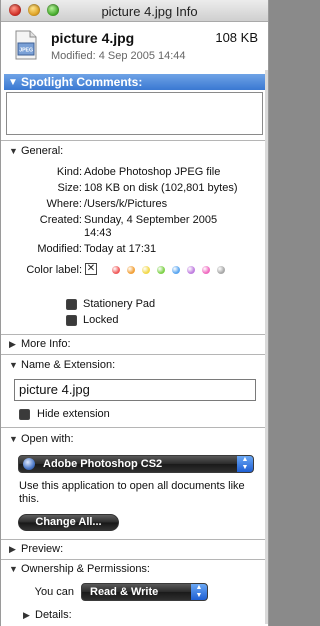  Describe the element at coordinates (54, 270) in the screenshot. I see `color-label-label: Color label:` at that location.